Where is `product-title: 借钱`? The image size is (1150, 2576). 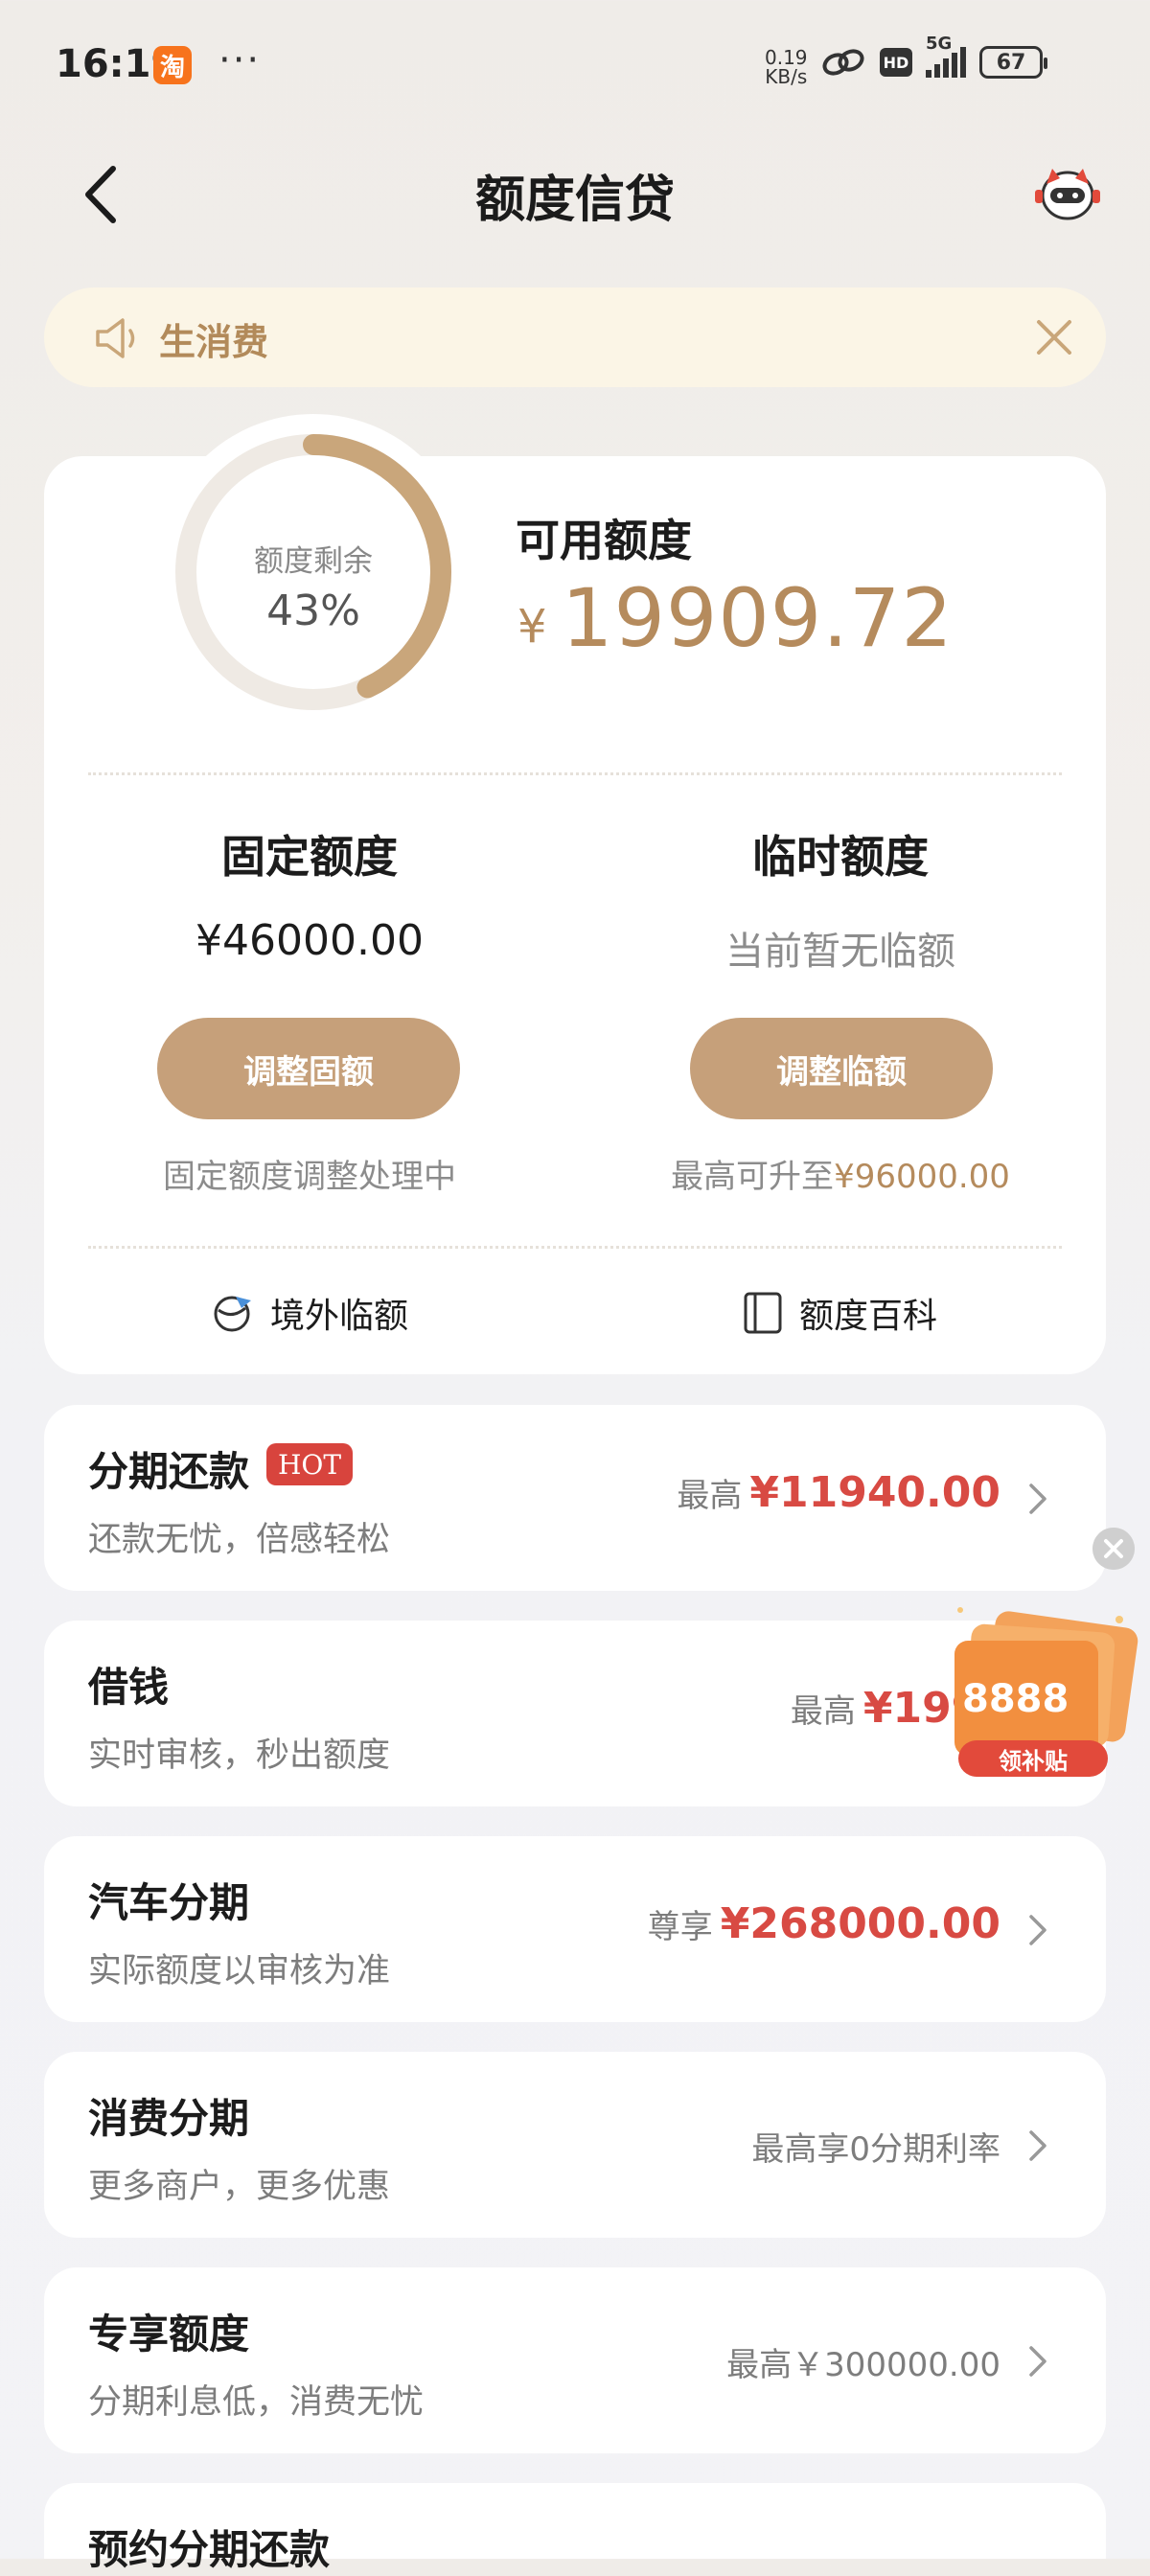 product-title: 借钱 is located at coordinates (129, 1687).